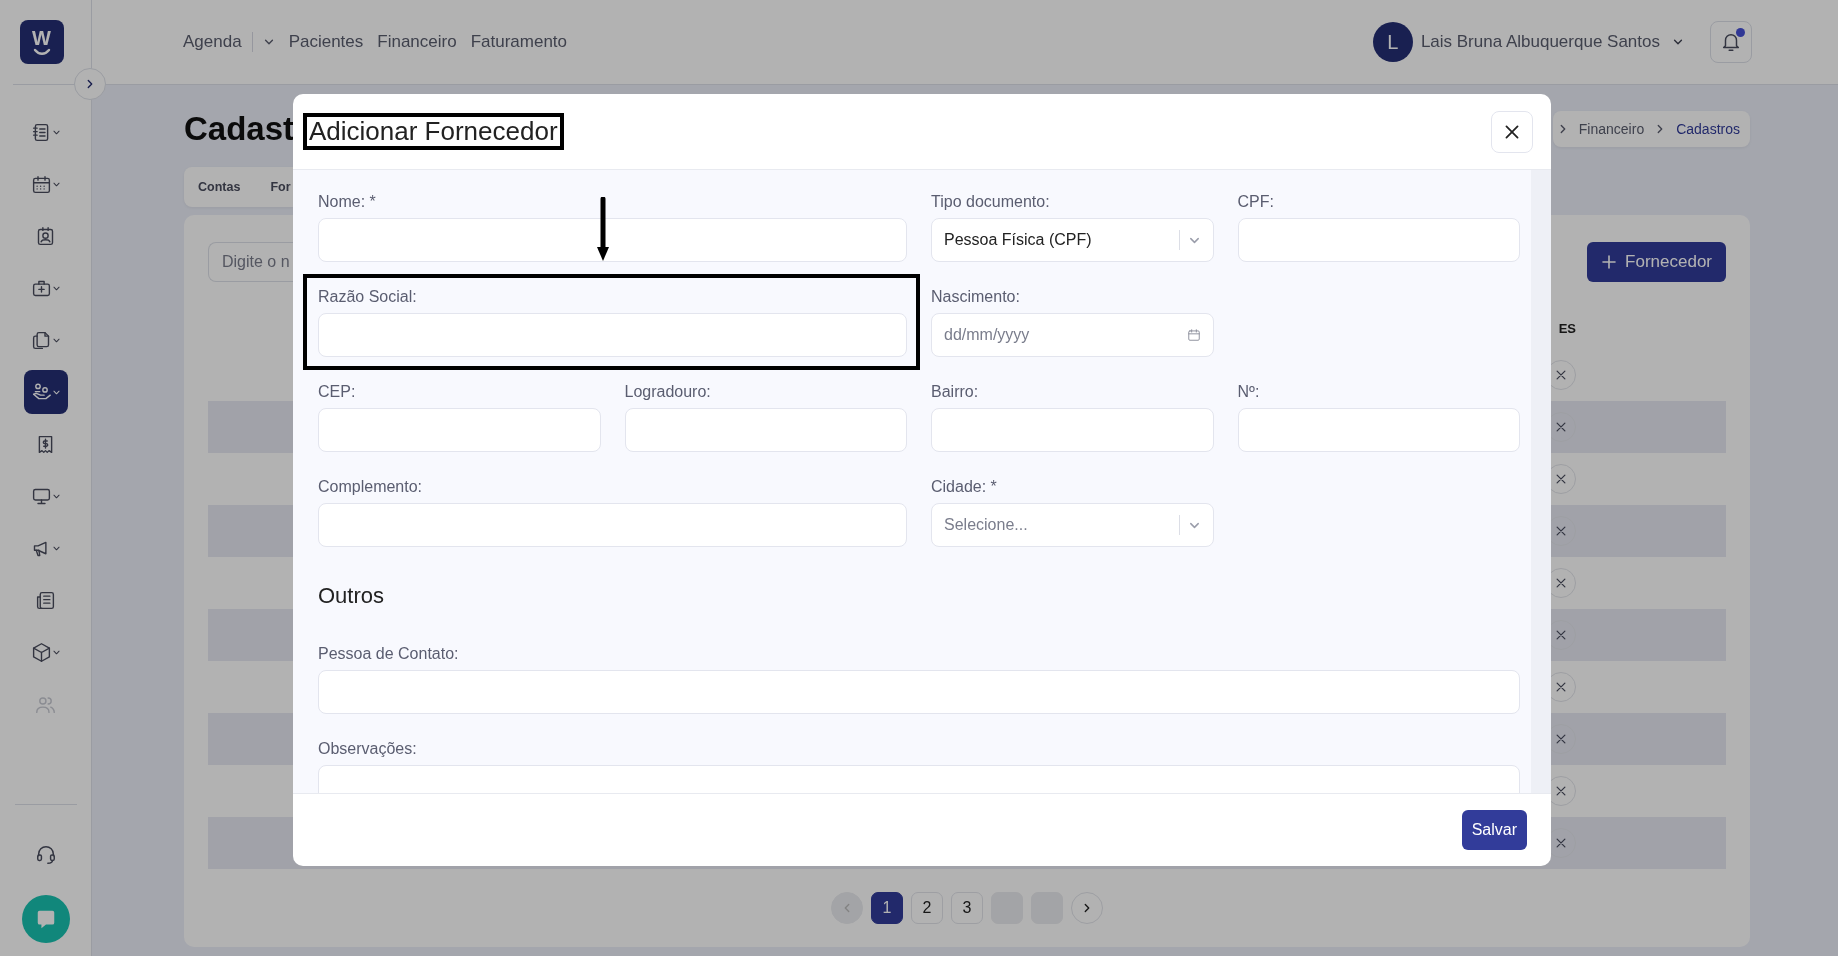  Describe the element at coordinates (955, 392) in the screenshot. I see `field-label: Bairro:` at that location.